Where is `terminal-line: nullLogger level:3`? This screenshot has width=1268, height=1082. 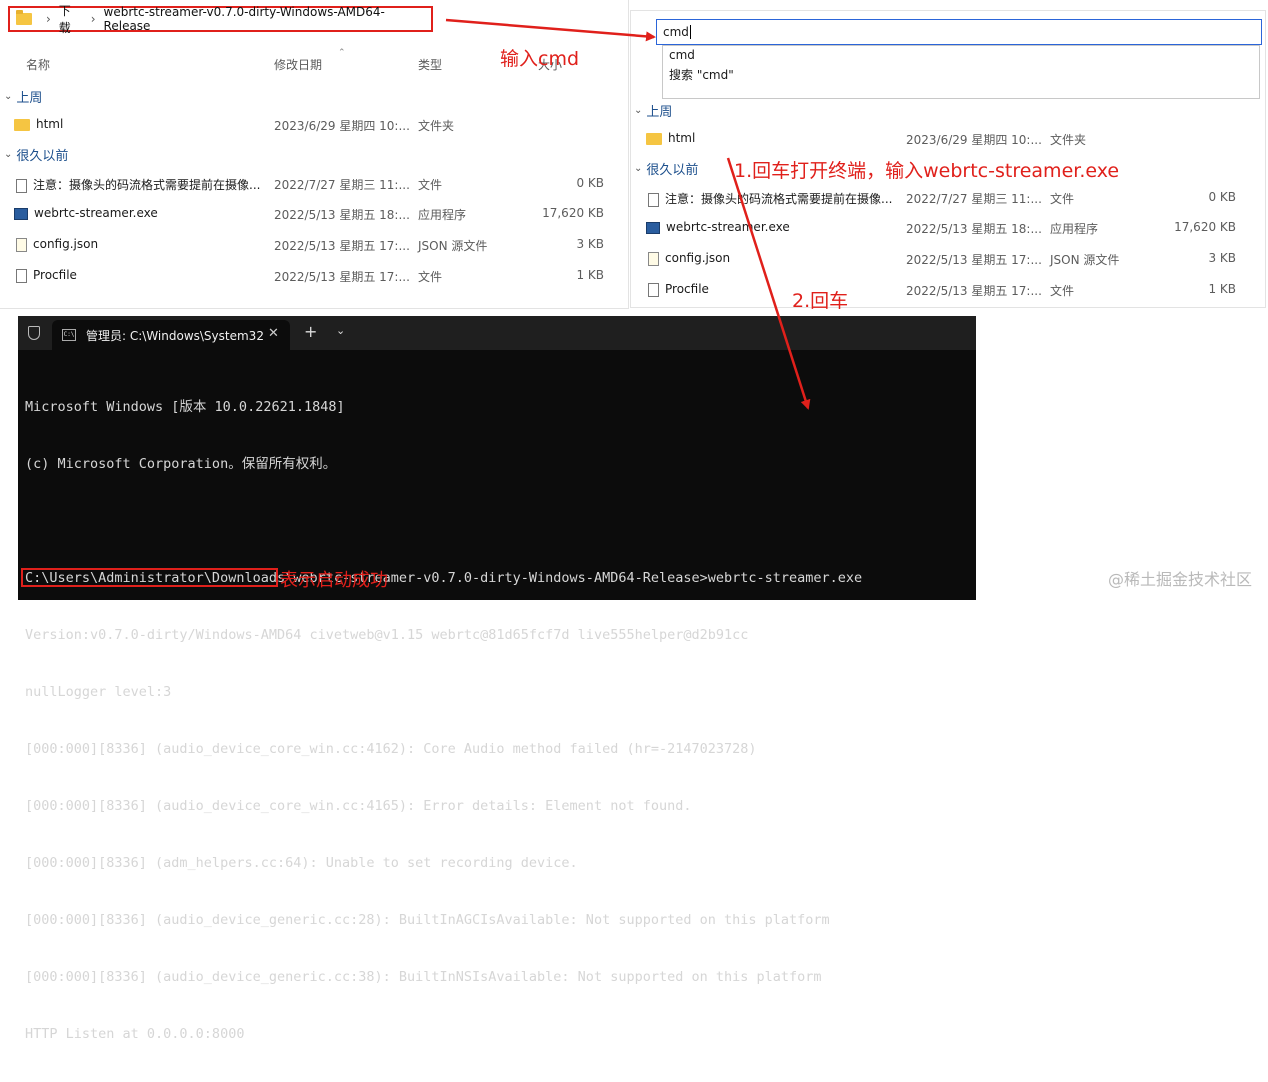 terminal-line: nullLogger level:3 is located at coordinates (98, 692).